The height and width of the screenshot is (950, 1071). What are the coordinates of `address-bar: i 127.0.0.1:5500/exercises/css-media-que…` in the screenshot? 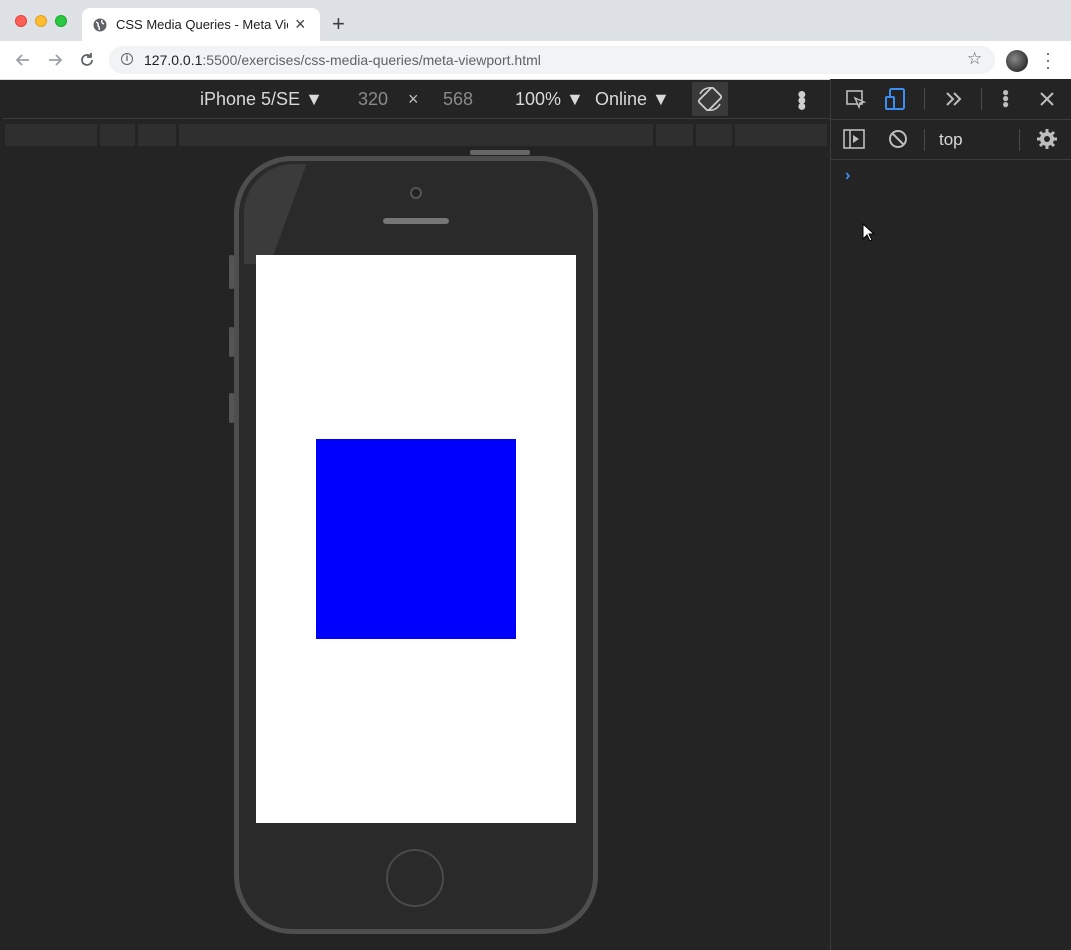 It's located at (552, 60).